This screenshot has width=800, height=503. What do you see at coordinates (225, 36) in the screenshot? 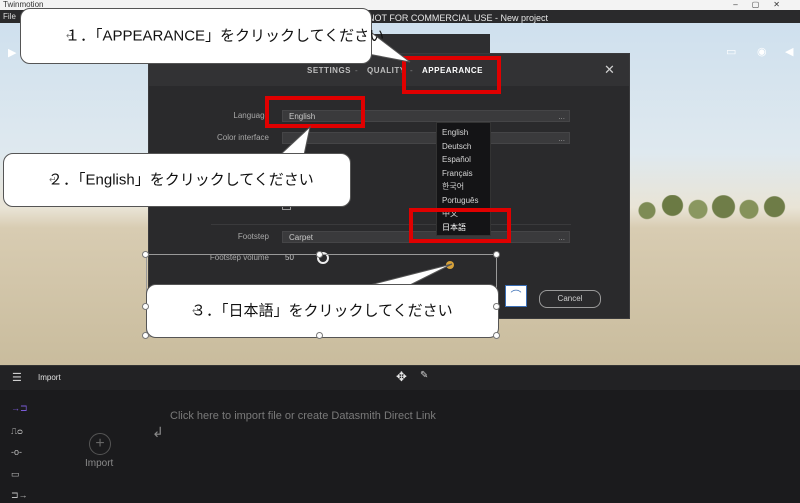
I see `callout-step1-text: １．「APPEARANCE」をクリックしてください` at bounding box center [225, 36].